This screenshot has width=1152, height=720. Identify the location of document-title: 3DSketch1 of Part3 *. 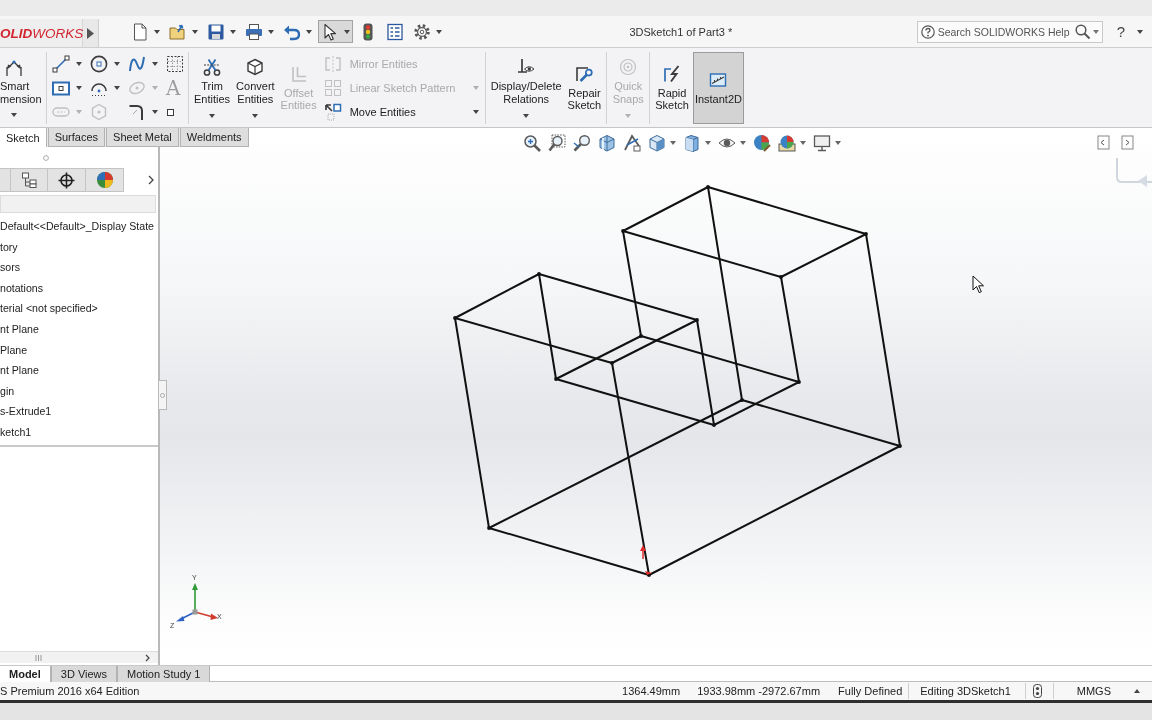
(681, 31).